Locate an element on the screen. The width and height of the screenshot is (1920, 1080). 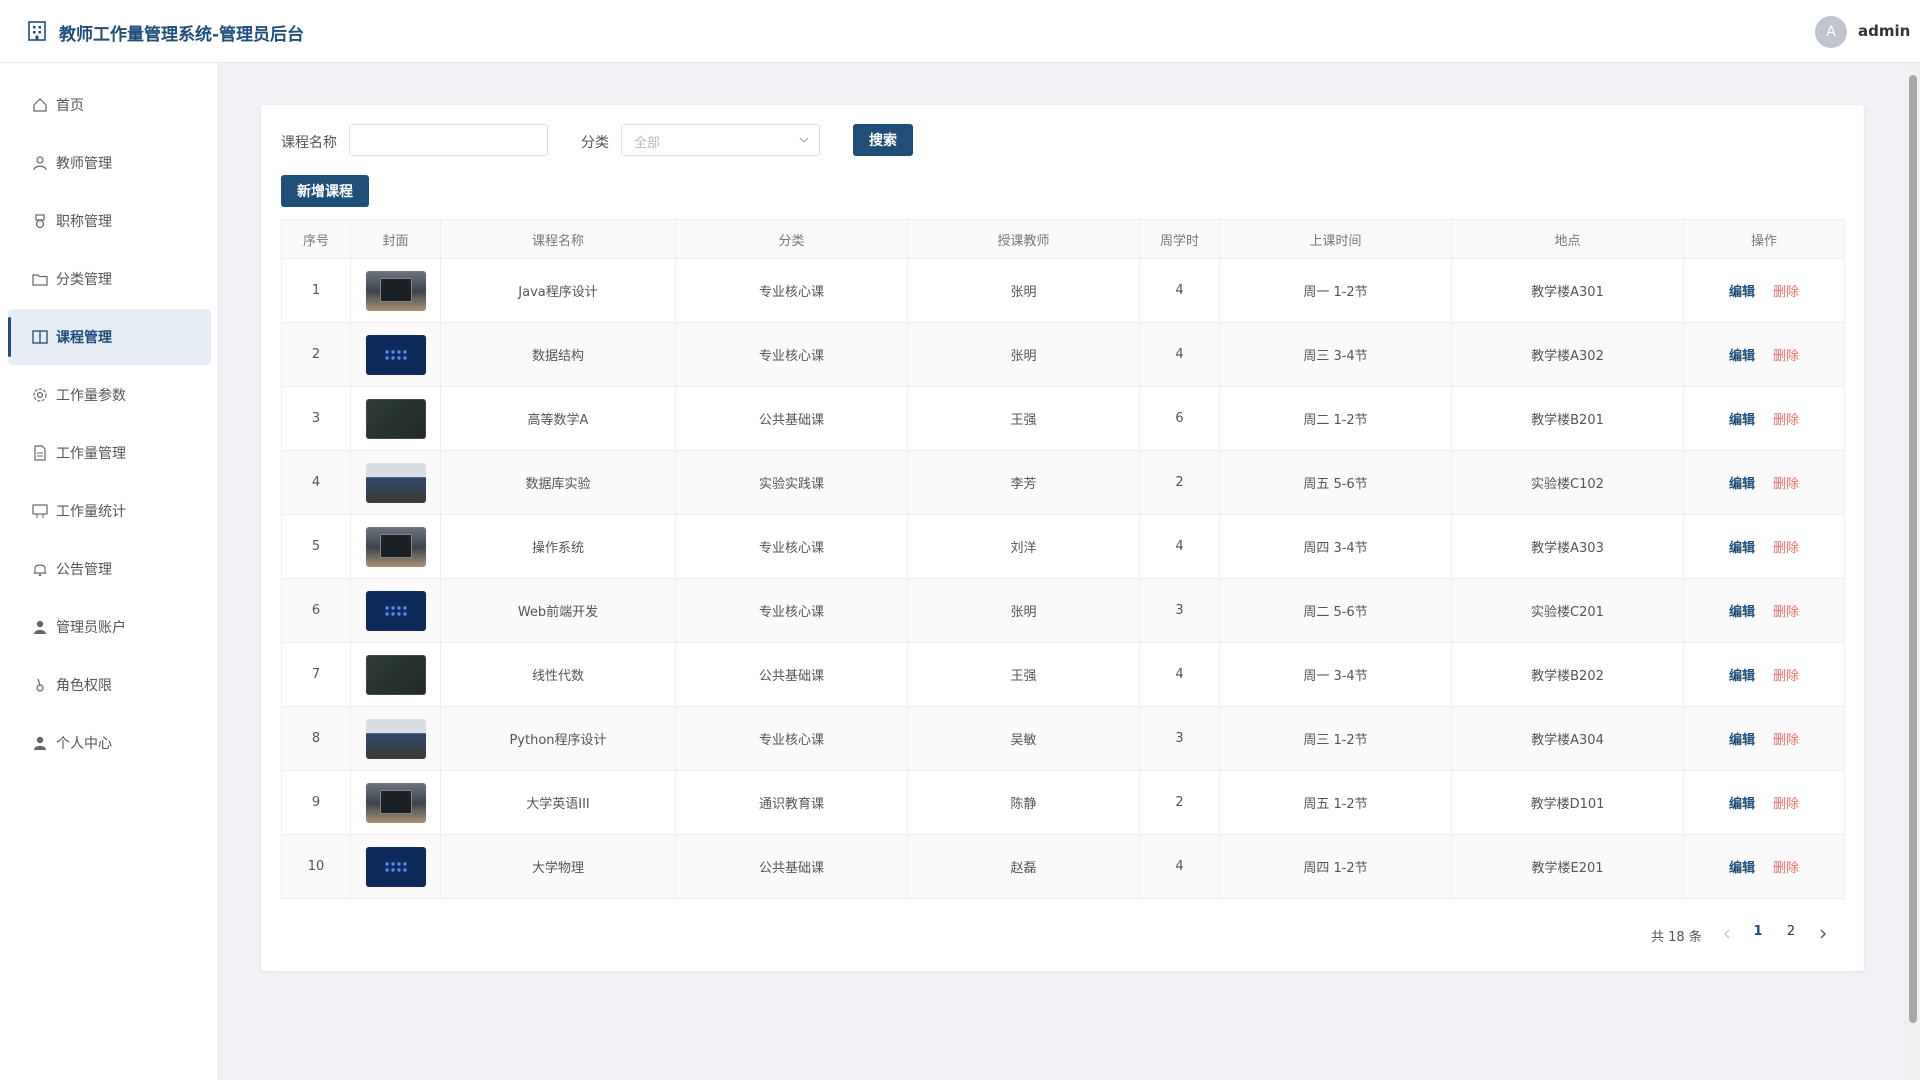
row-number: 9 is located at coordinates (316, 802).